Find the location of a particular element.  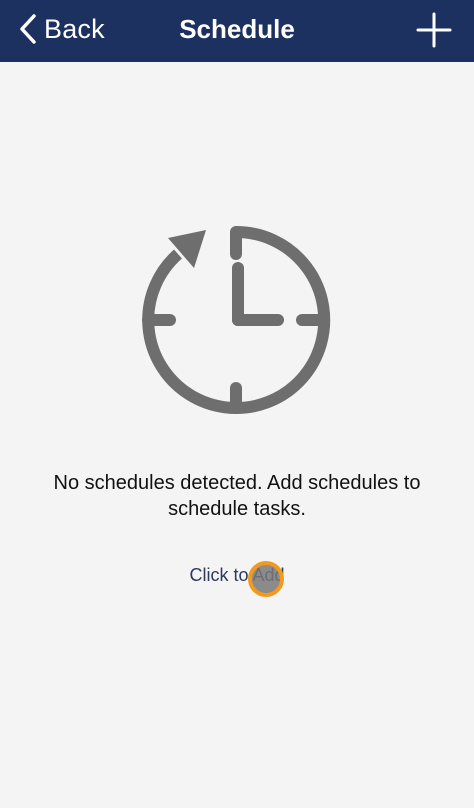

add-schedule-button is located at coordinates (434, 30).